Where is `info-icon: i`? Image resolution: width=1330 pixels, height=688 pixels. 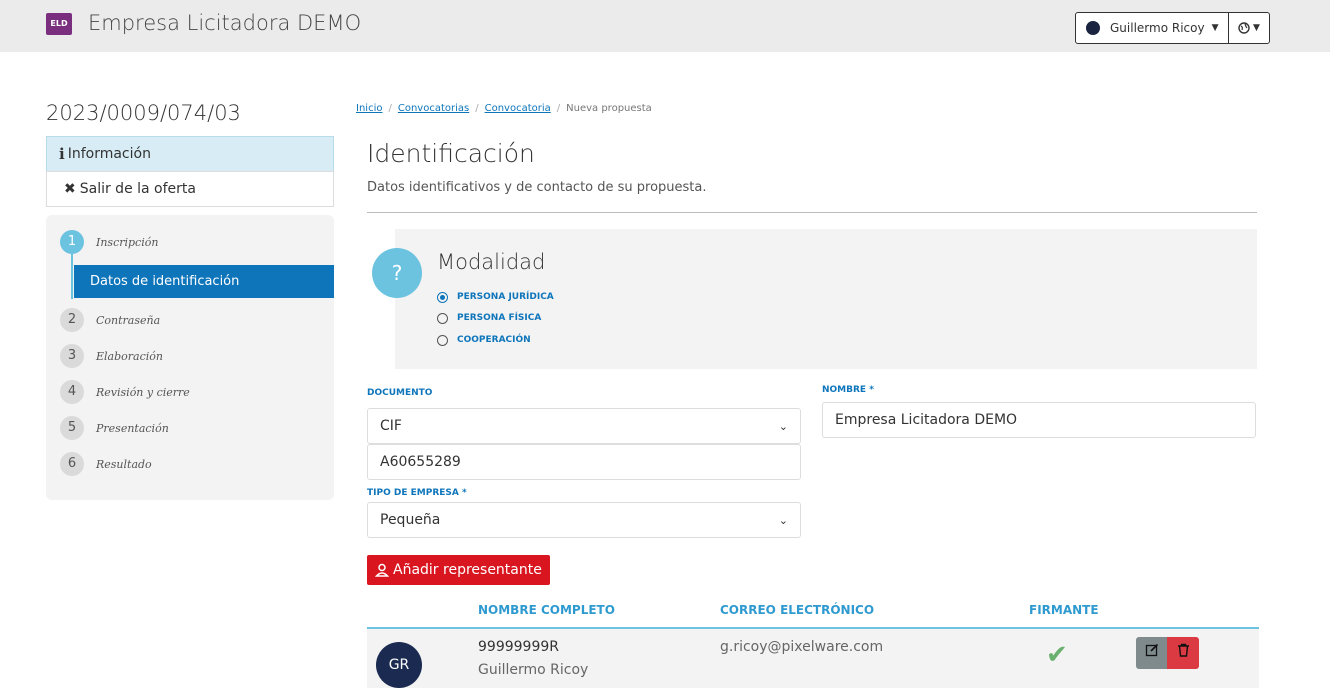 info-icon: i is located at coordinates (62, 154).